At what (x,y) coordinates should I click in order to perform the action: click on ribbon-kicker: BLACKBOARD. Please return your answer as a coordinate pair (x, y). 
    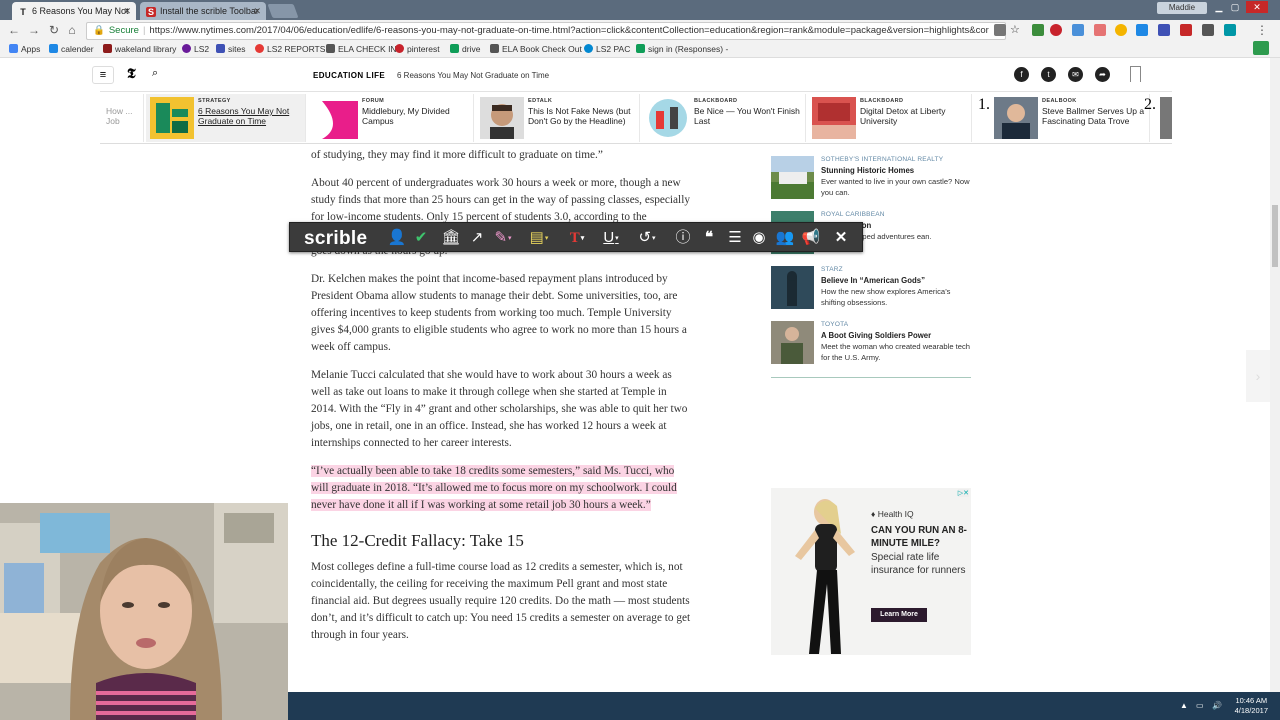
    Looking at the image, I should click on (882, 101).